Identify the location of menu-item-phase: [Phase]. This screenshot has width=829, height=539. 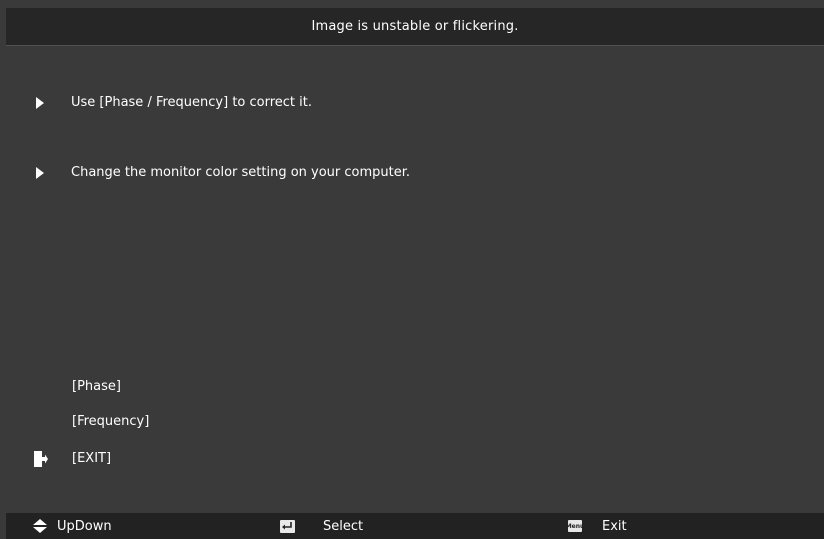
(96, 386).